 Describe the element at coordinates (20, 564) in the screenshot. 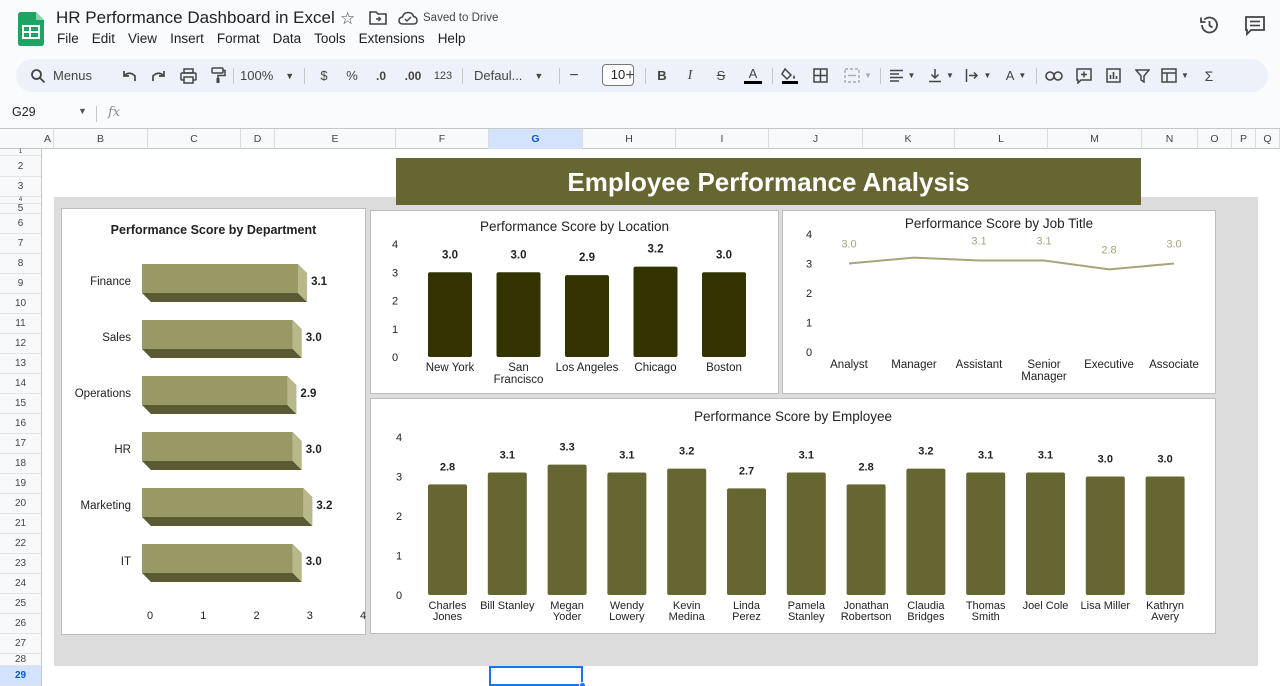

I see `row-header-23: 23` at that location.